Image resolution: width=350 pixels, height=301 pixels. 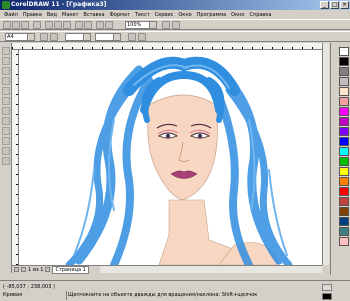 What do you see at coordinates (29, 287) in the screenshot?
I see `cursor-position: ( -85,037 ; 238,003 )` at bounding box center [29, 287].